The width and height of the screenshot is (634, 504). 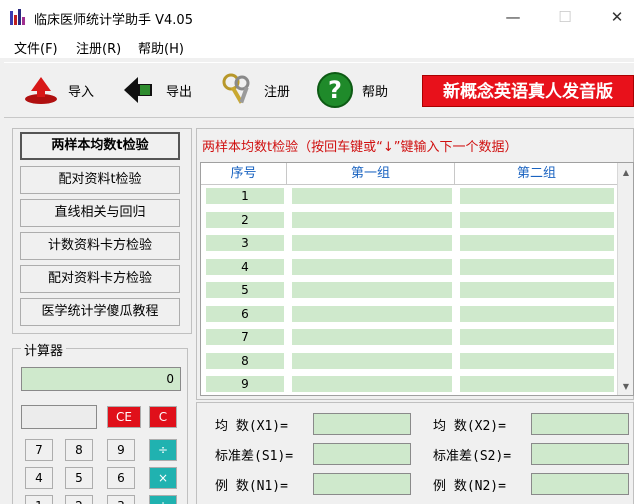 I want to click on row-index-cell: 9, so click(x=245, y=384).